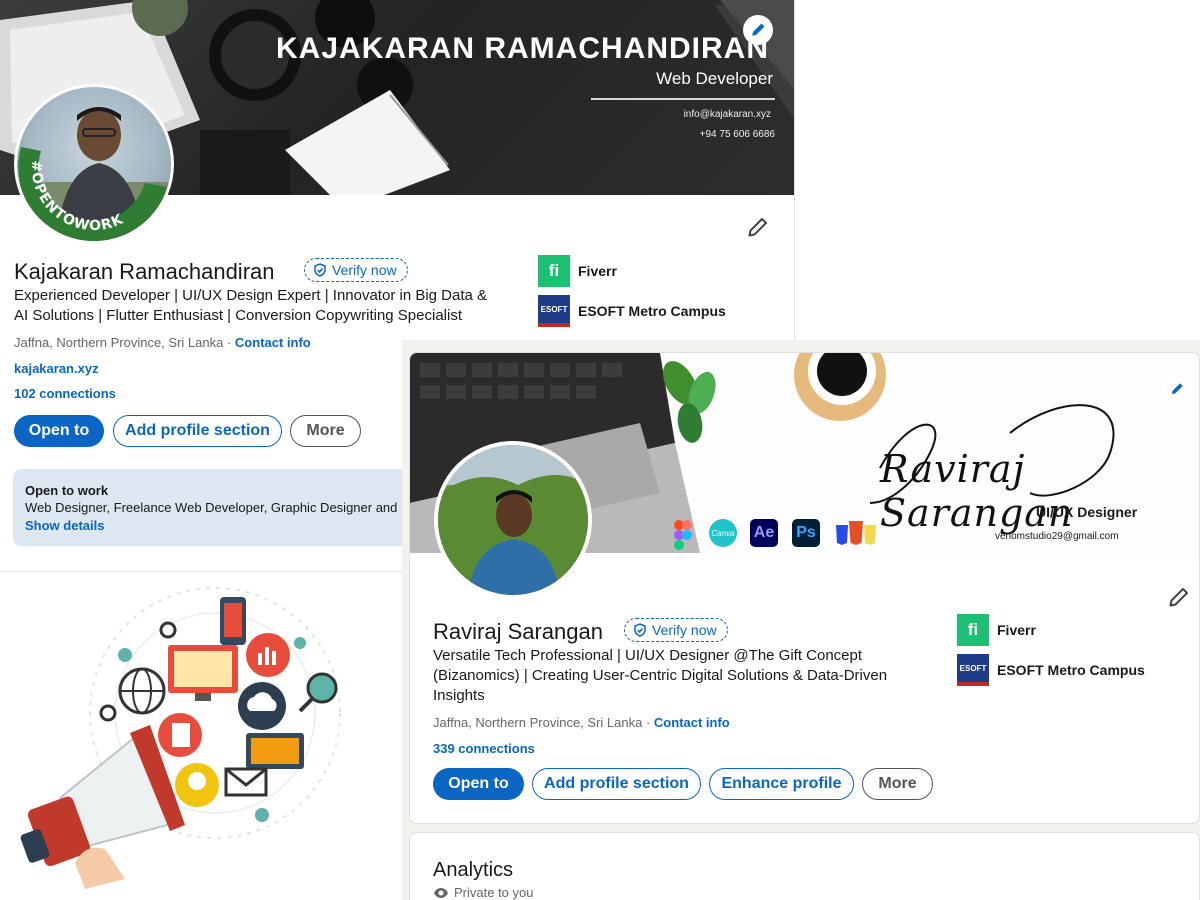 The width and height of the screenshot is (1200, 900). I want to click on banner-divider, so click(683, 99).